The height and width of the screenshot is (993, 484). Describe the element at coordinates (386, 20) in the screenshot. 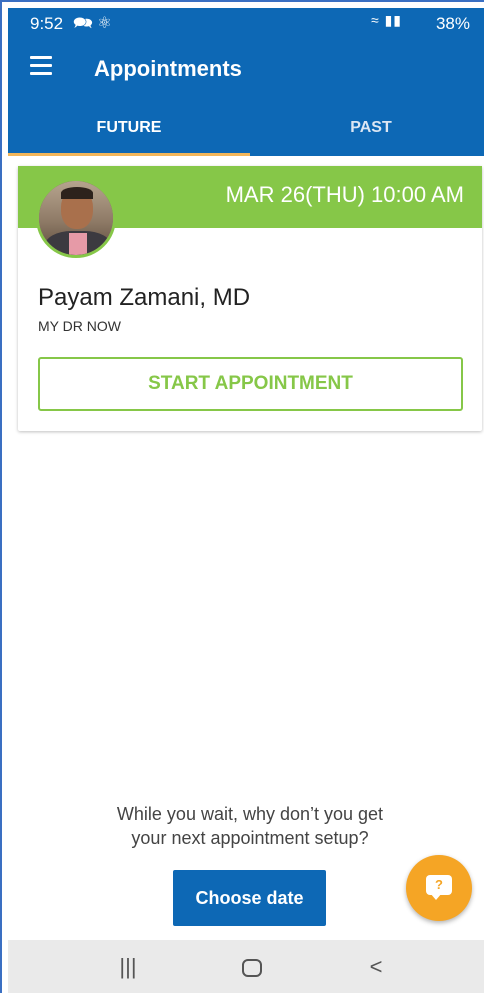

I see `signal-icon: ≈ ▮▮` at that location.